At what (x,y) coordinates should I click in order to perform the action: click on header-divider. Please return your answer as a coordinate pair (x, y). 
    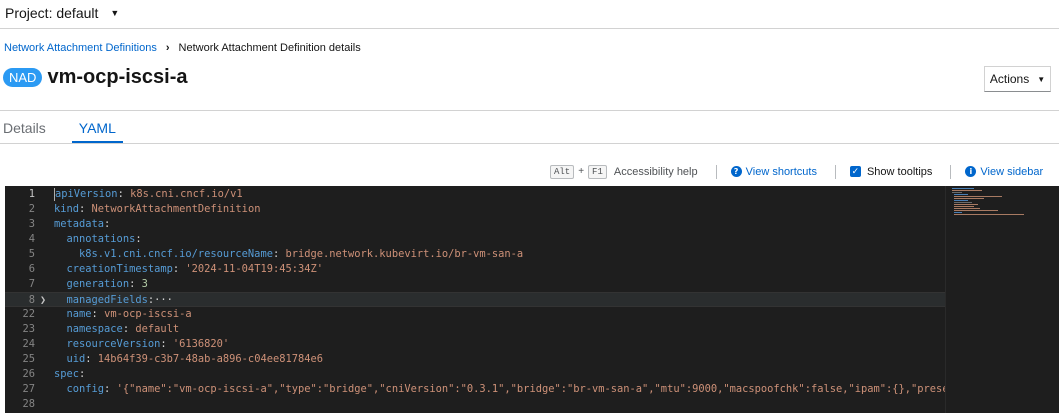
    Looking at the image, I should click on (529, 28).